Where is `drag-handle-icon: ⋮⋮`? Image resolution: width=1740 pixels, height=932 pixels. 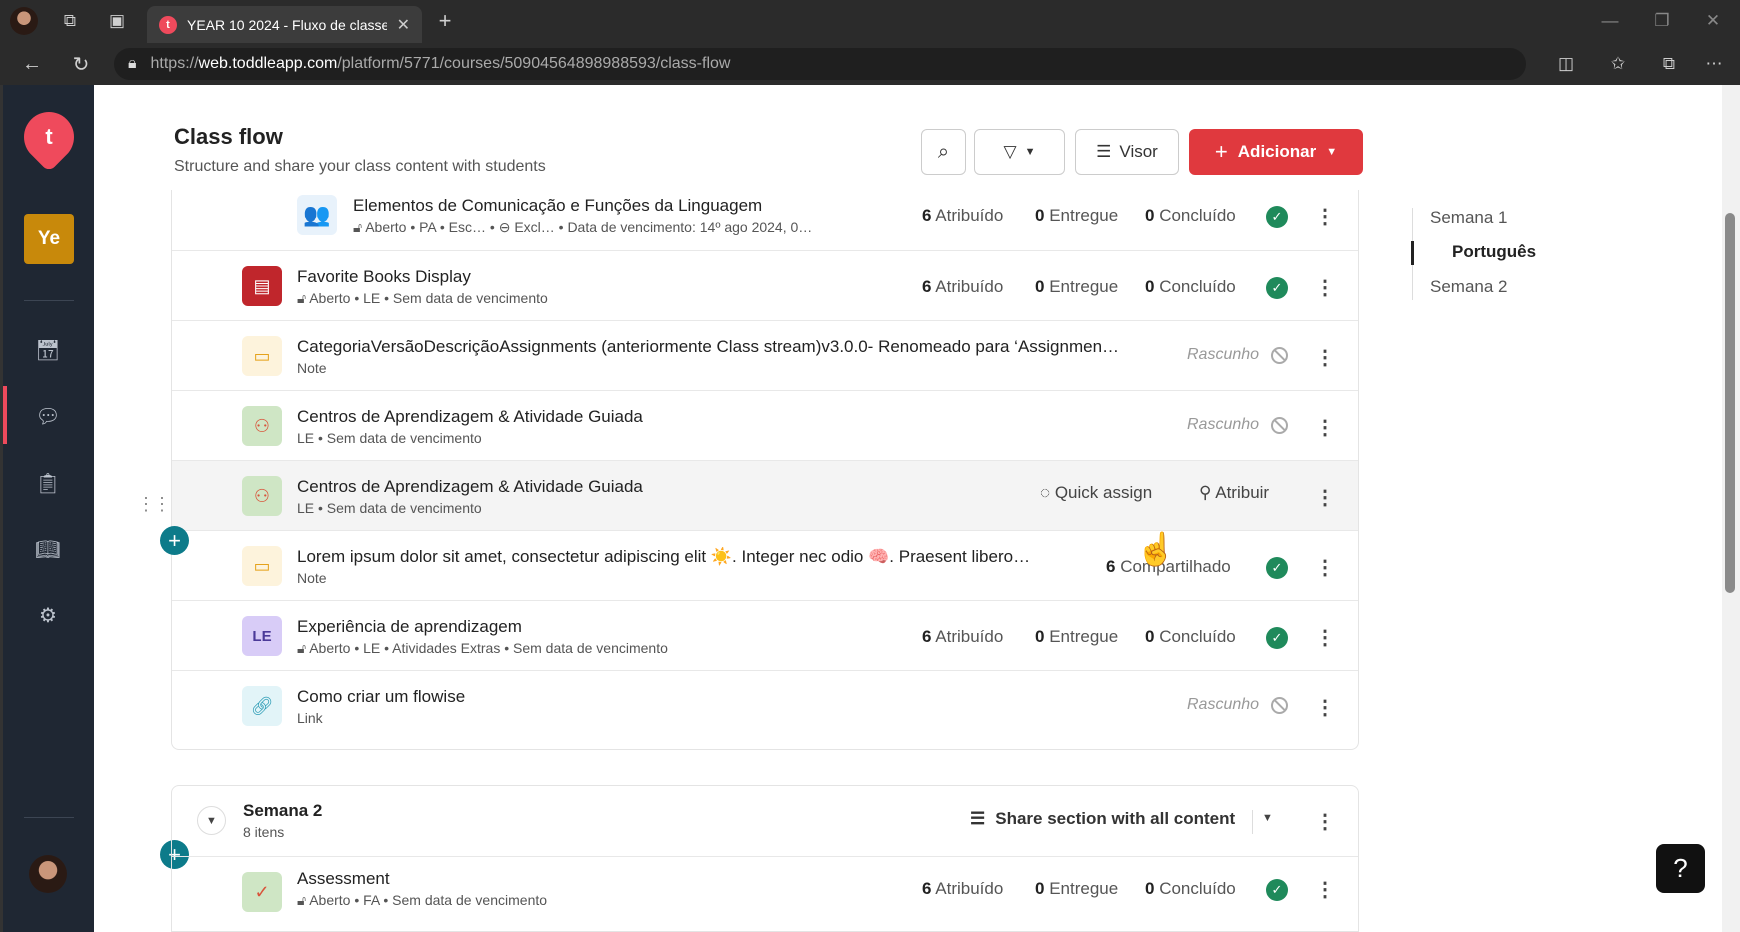
drag-handle-icon: ⋮⋮ is located at coordinates (154, 504).